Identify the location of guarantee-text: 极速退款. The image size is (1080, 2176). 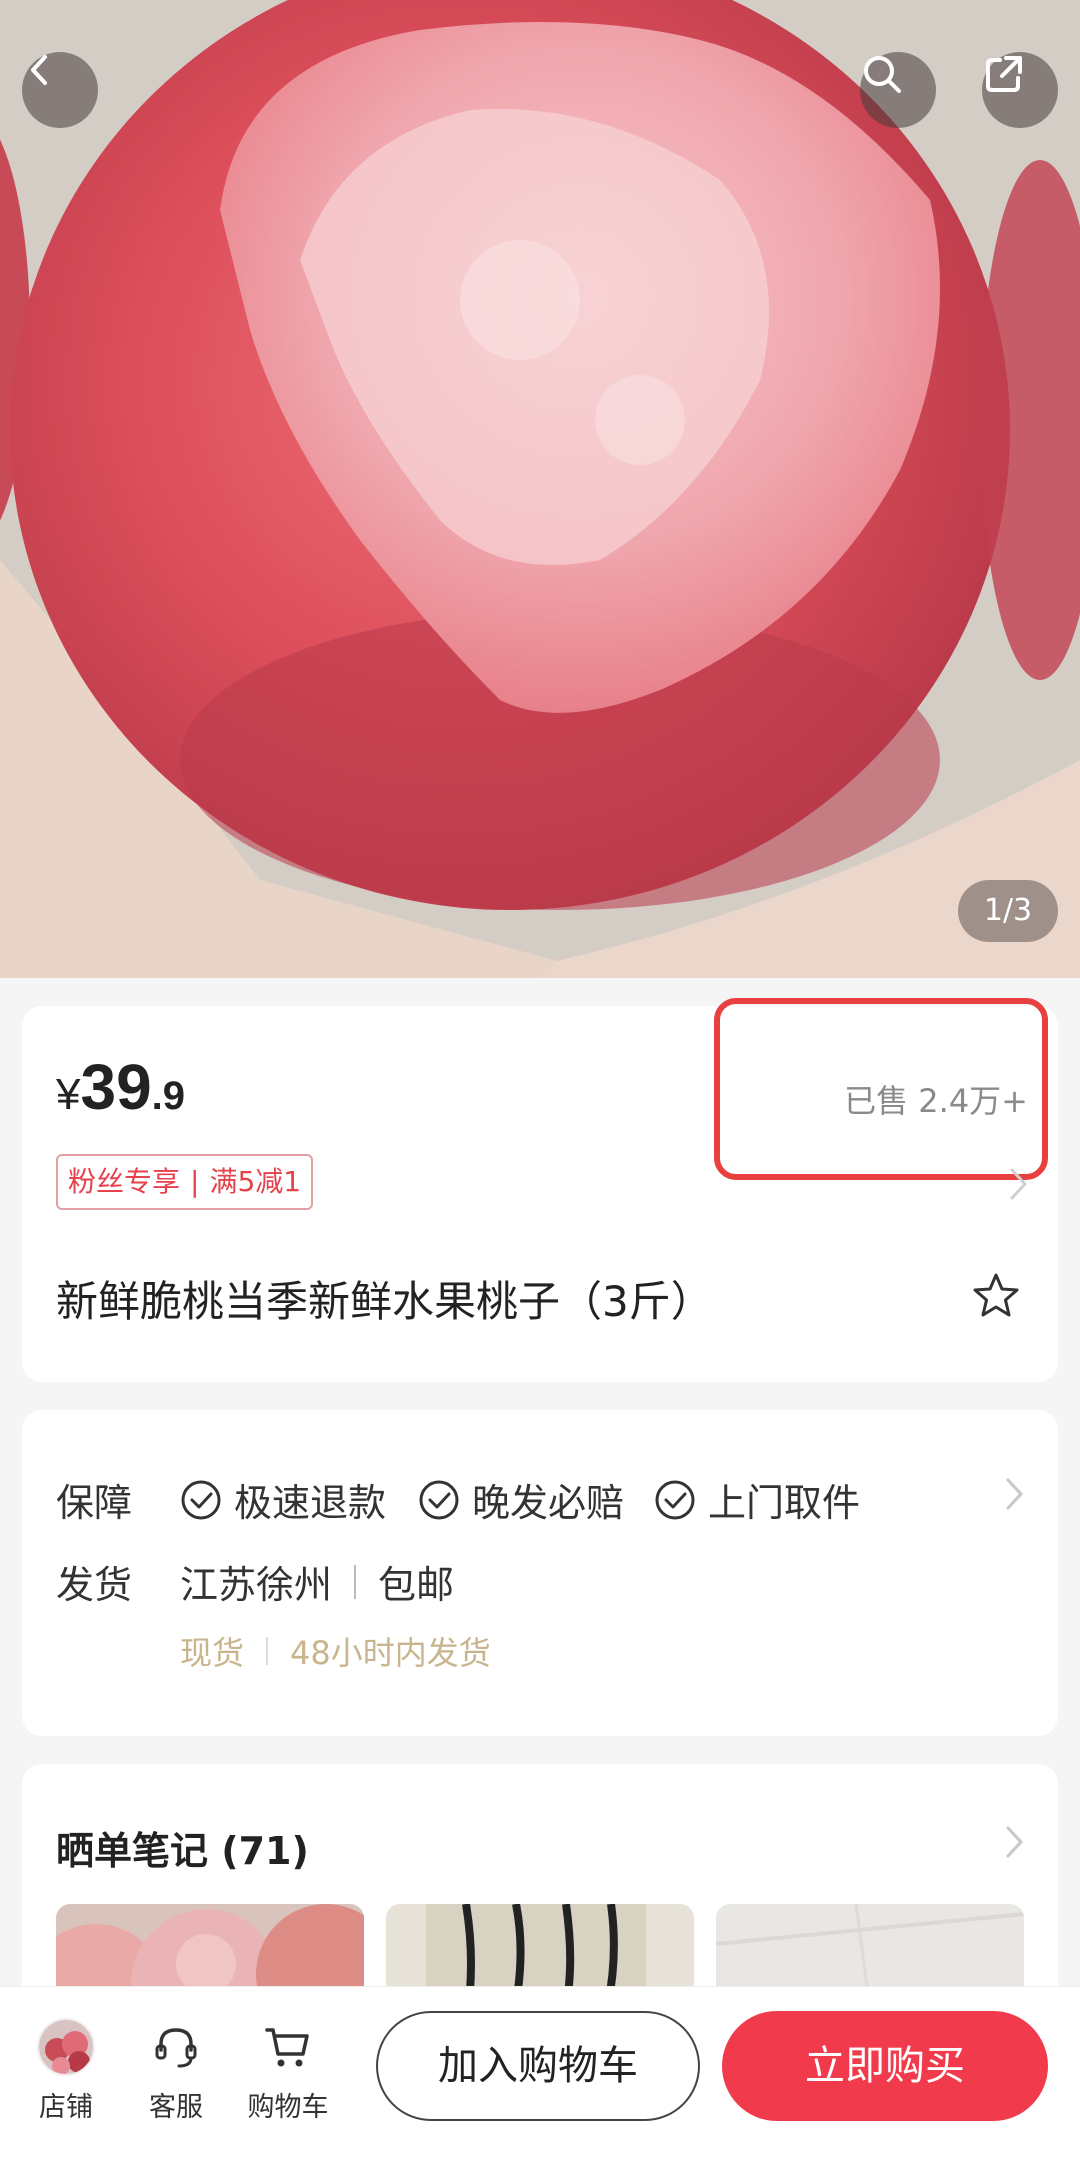
(310, 1503).